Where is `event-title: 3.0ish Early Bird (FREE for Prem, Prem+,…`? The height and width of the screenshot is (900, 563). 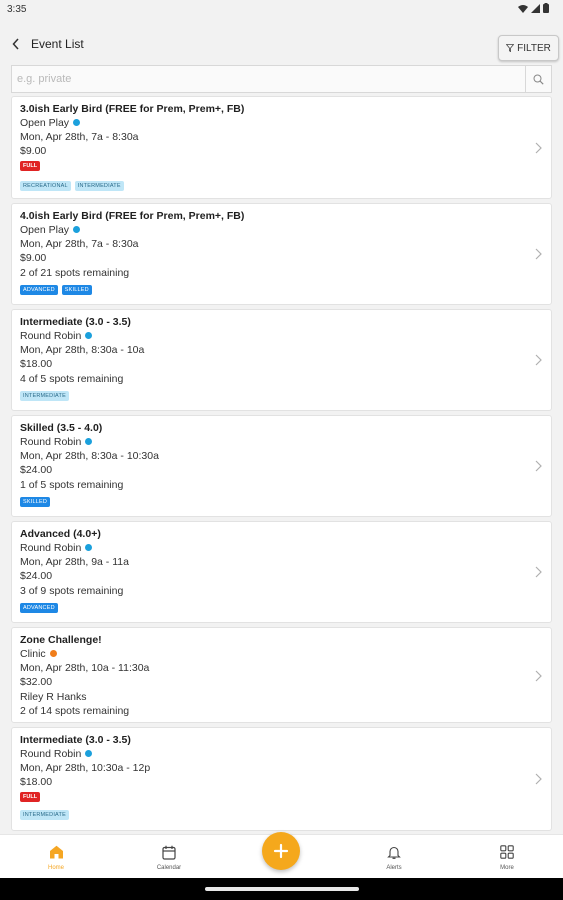 event-title: 3.0ish Early Bird (FREE for Prem, Prem+,… is located at coordinates (132, 109).